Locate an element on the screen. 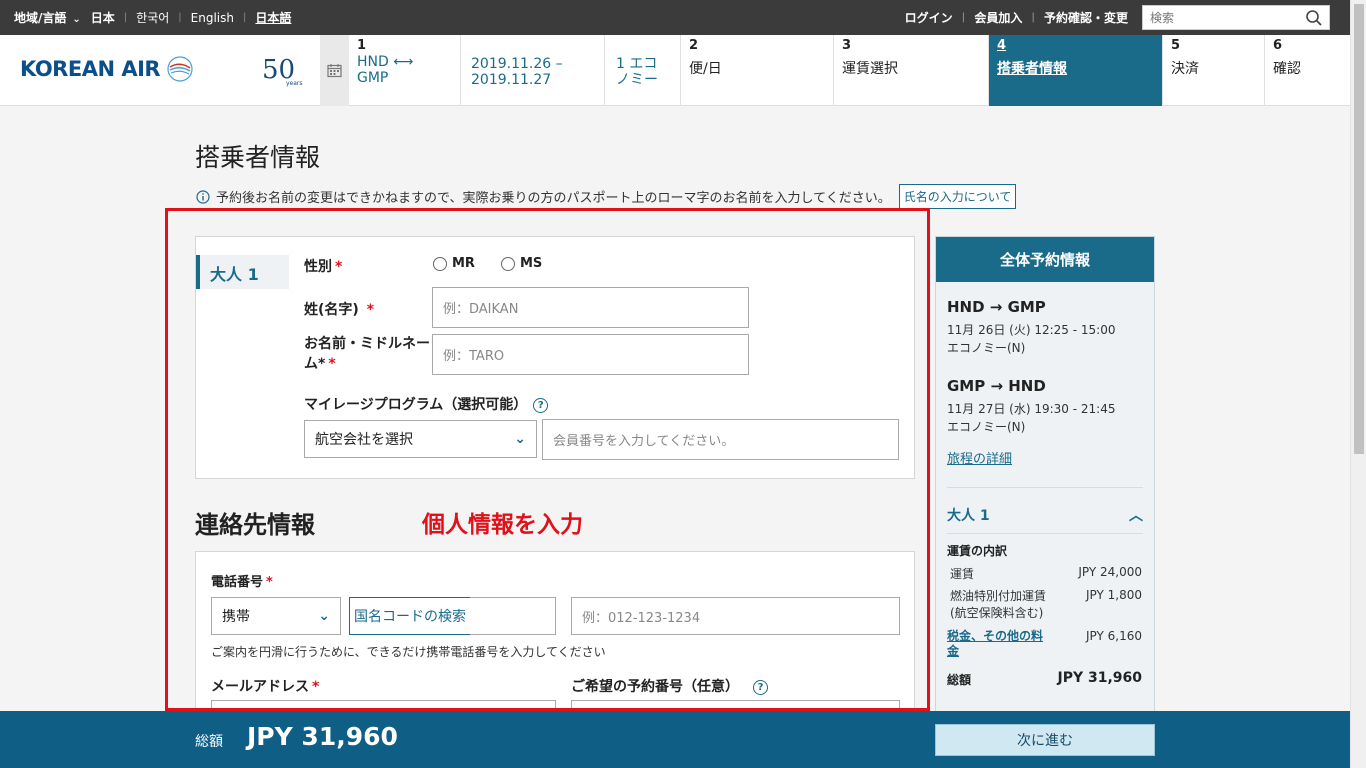  surname-input: 例：DAIKAN is located at coordinates (590, 307).